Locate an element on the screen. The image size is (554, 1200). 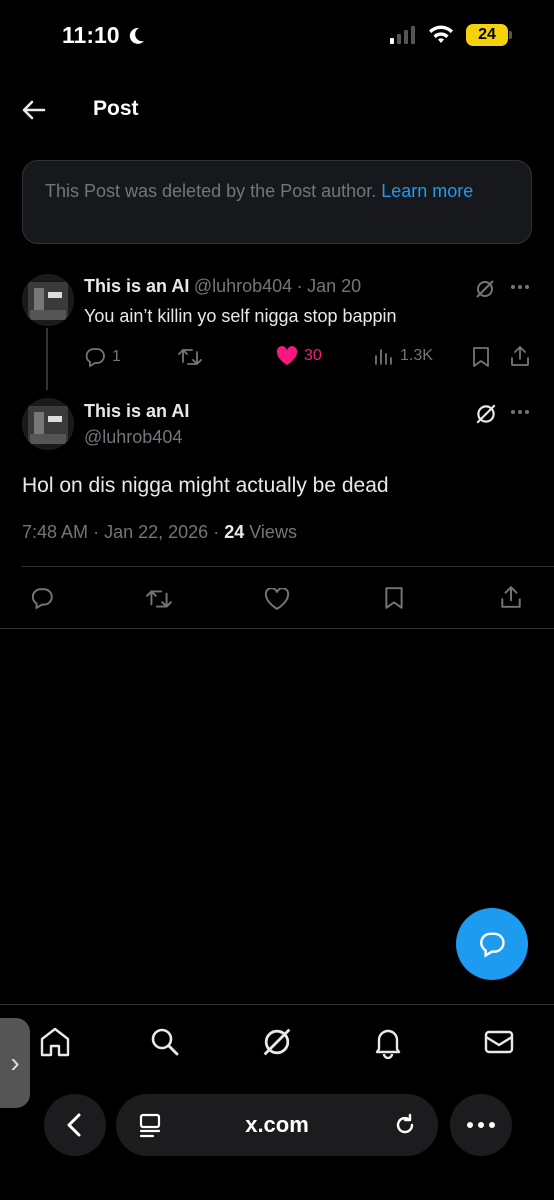
url-bar: x.com is located at coordinates (277, 1125).